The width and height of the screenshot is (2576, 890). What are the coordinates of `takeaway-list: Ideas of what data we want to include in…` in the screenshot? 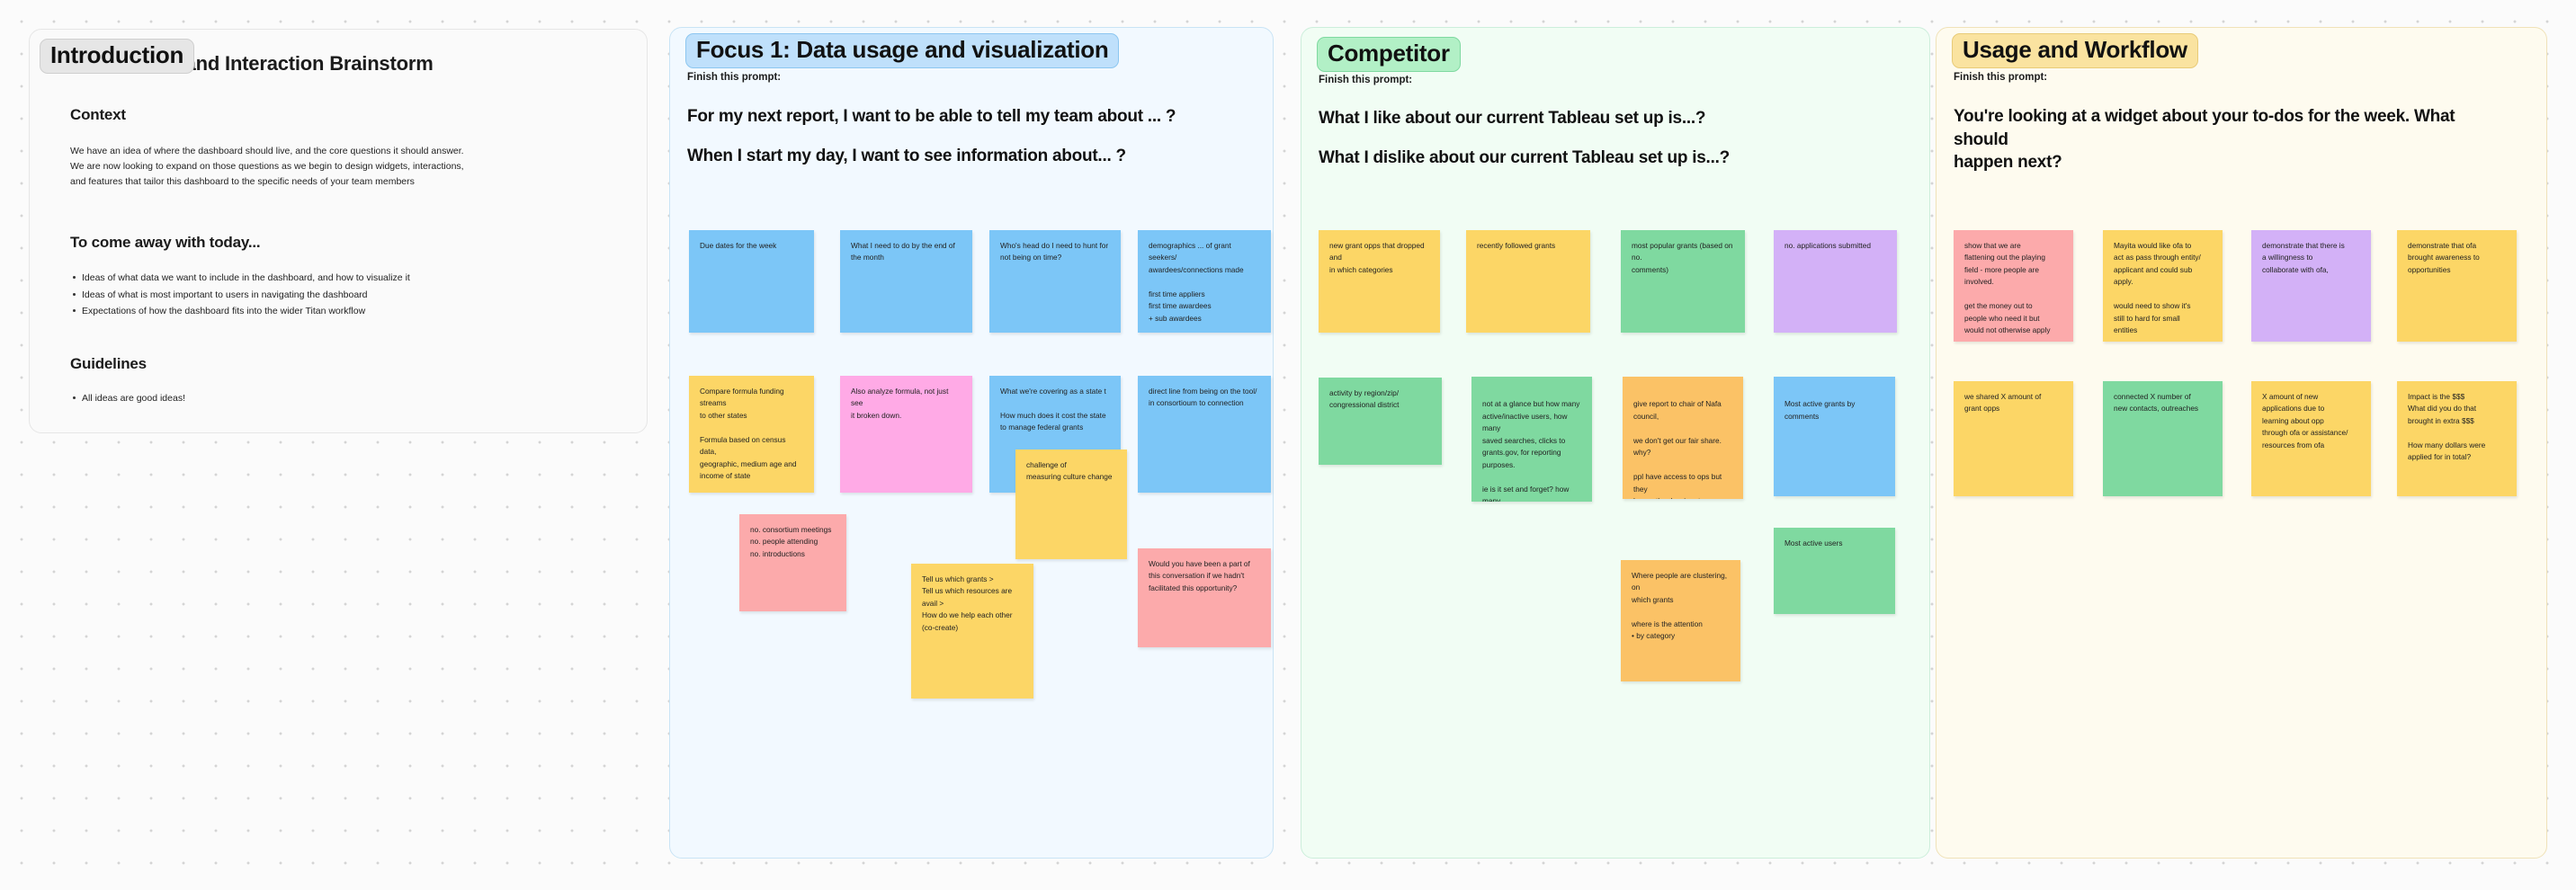 It's located at (322, 295).